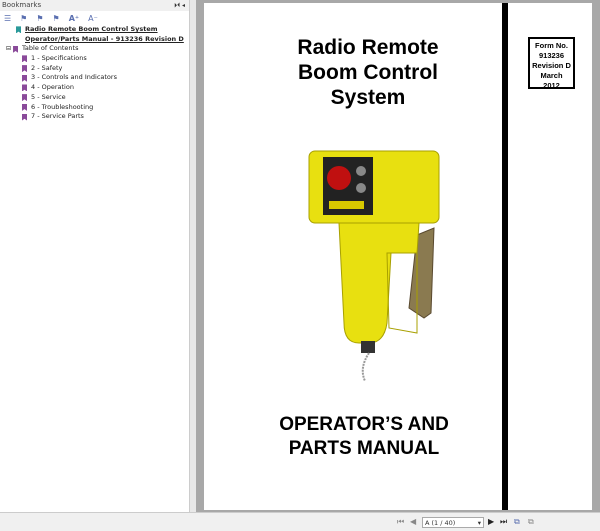 This screenshot has width=600, height=531. What do you see at coordinates (8, 49) in the screenshot?
I see `collapse-icon: ⊟` at bounding box center [8, 49].